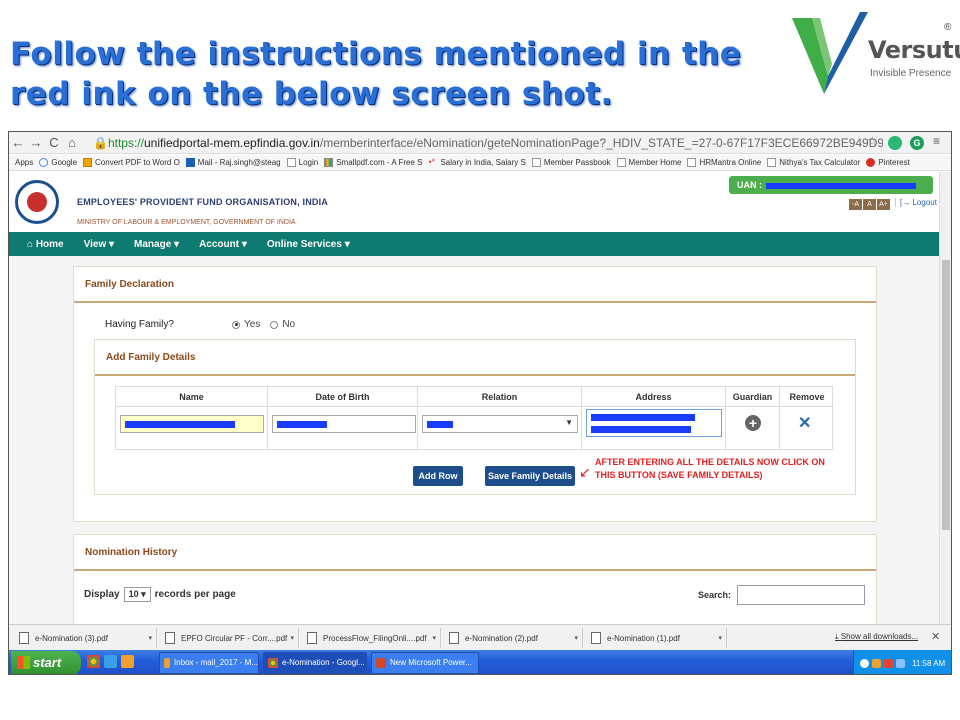 The height and width of the screenshot is (720, 960). What do you see at coordinates (715, 595) in the screenshot?
I see `search-label: Search:` at bounding box center [715, 595].